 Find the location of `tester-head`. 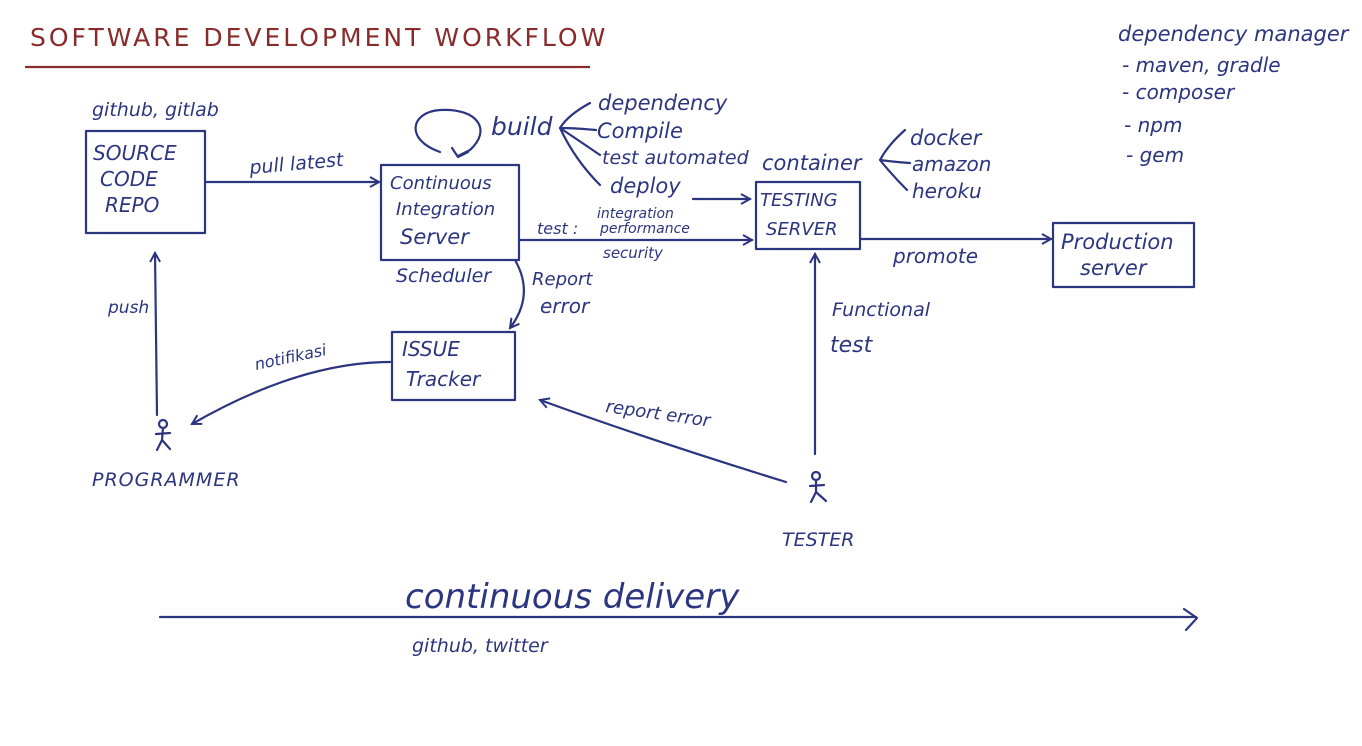

tester-head is located at coordinates (816, 476).